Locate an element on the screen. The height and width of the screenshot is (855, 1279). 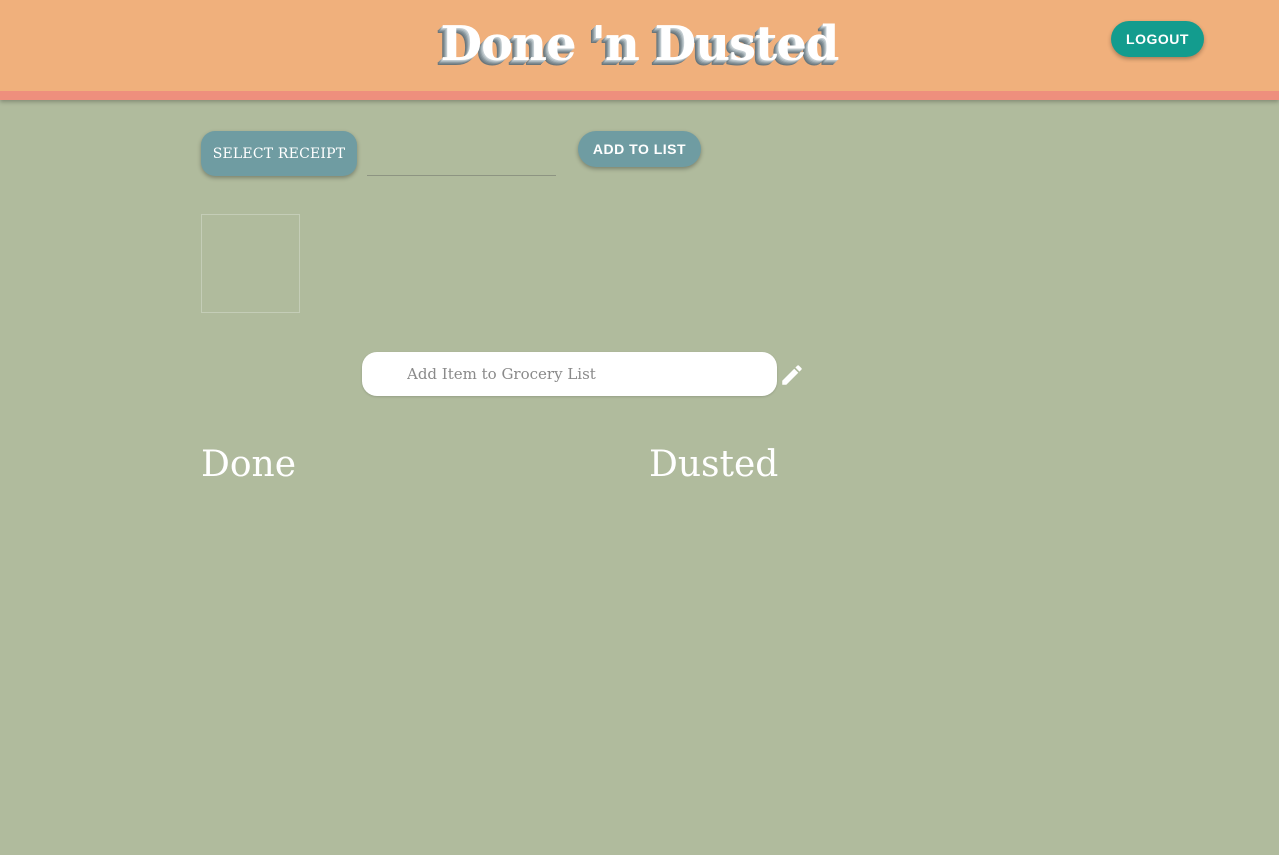
pencil-icon is located at coordinates (792, 375).